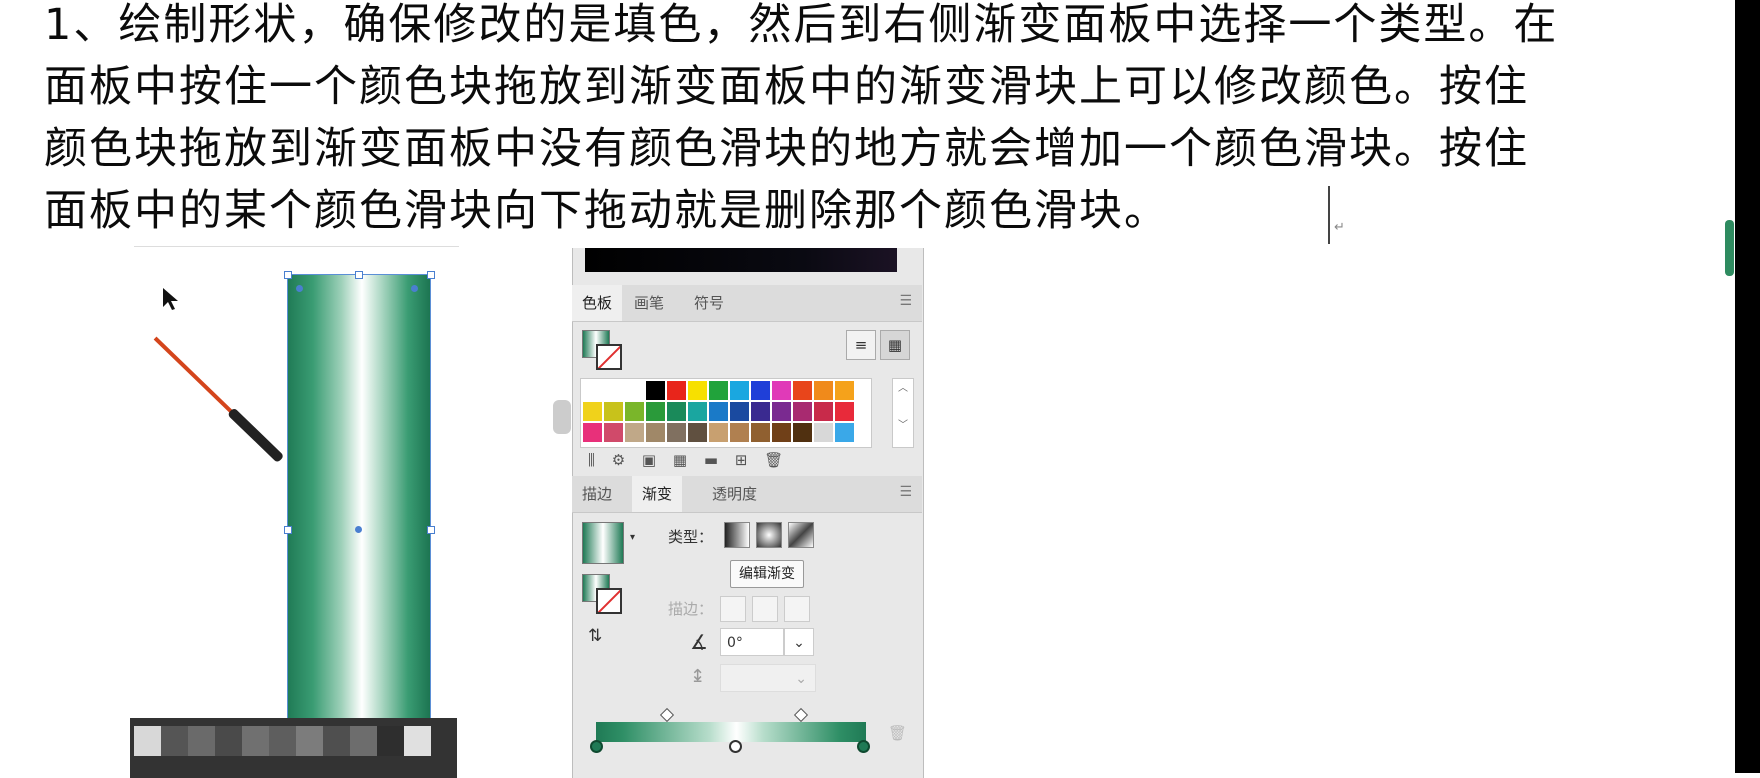  I want to click on color-stop-right, so click(863, 746).